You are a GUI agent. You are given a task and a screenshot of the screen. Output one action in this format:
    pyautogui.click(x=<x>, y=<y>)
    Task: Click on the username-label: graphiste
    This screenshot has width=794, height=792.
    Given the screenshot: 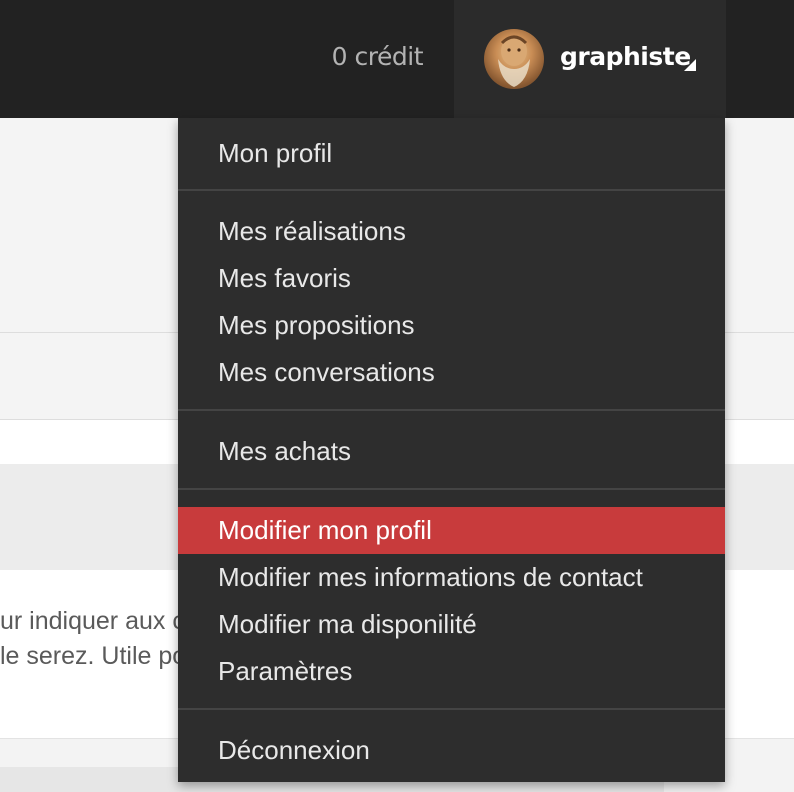 What is the action you would take?
    pyautogui.click(x=625, y=56)
    